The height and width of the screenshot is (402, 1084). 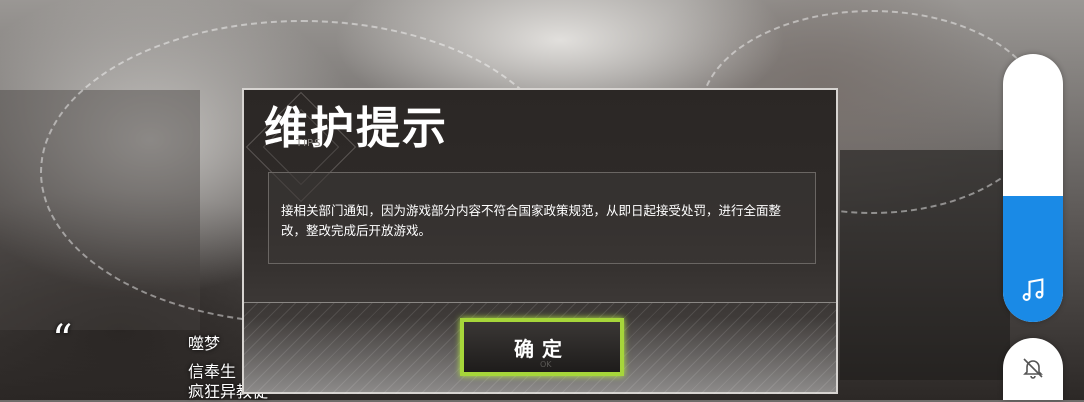 I want to click on volume-slider, so click(x=1033, y=188).